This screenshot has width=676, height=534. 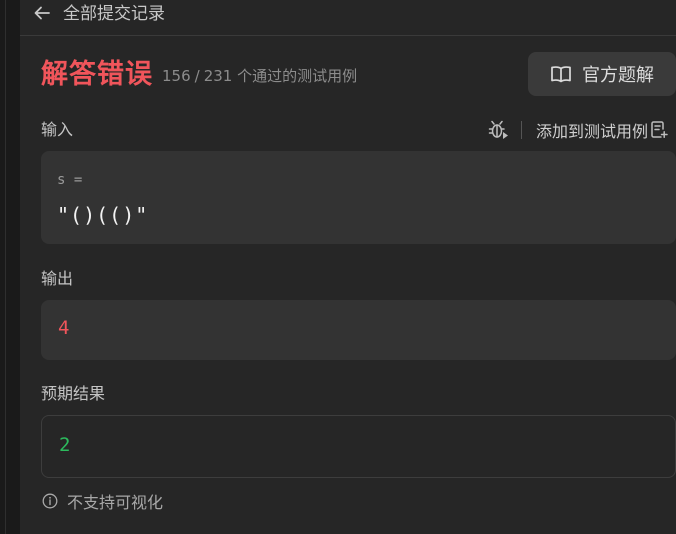 I want to click on tools-divider, so click(x=521, y=130).